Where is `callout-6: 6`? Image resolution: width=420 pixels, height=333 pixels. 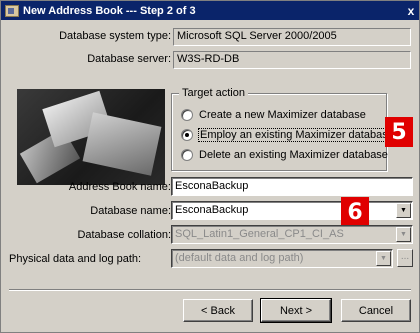
callout-6: 6 is located at coordinates (355, 212).